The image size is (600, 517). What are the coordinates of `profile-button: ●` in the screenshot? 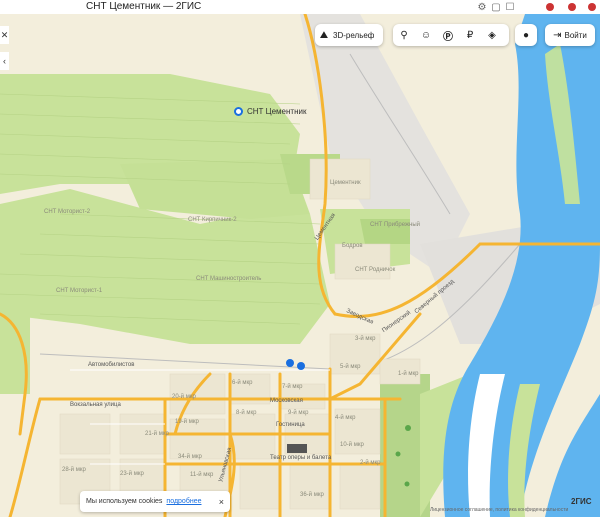 It's located at (526, 35).